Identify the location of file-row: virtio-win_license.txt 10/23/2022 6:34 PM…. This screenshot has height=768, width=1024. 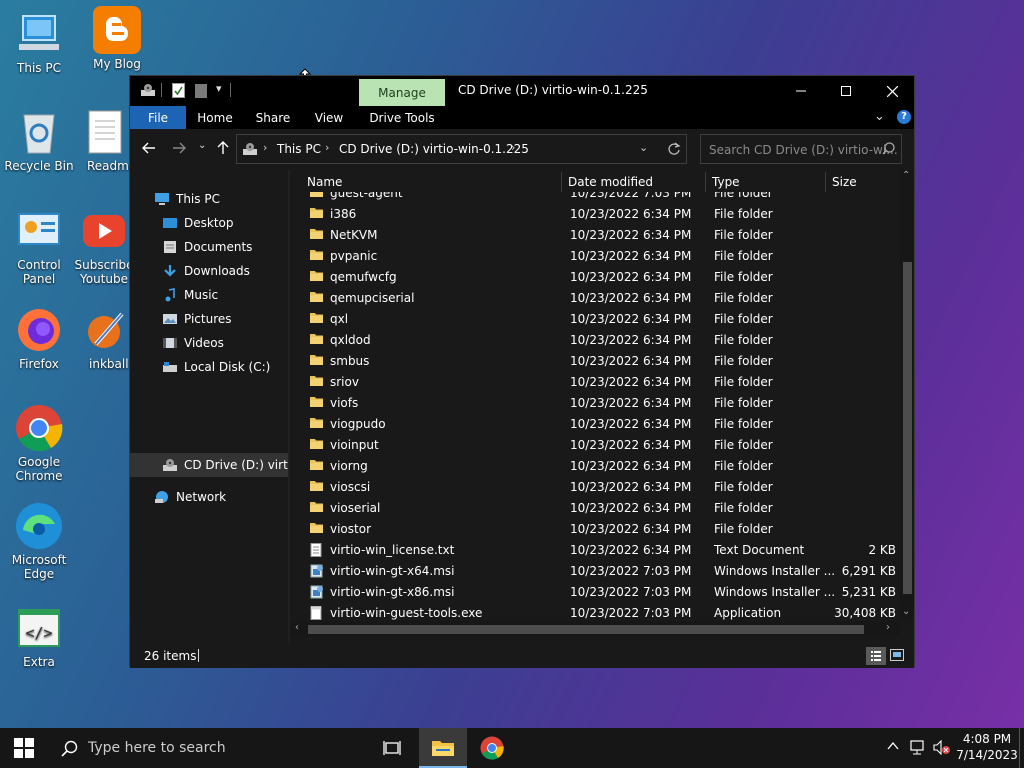
(595, 549).